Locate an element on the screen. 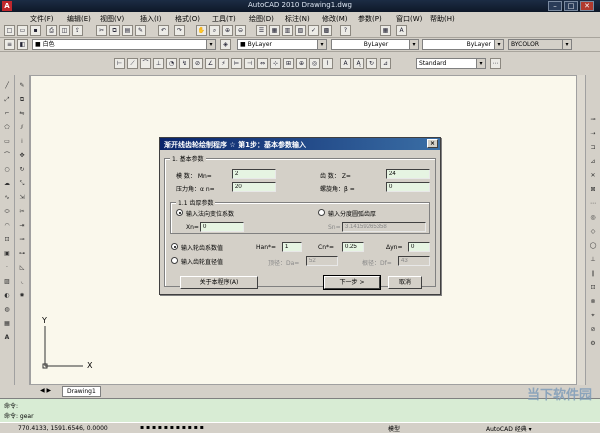 Image resolution: width=600 pixels, height=433 pixels. chamfer-icon: ◺ is located at coordinates (22, 268).